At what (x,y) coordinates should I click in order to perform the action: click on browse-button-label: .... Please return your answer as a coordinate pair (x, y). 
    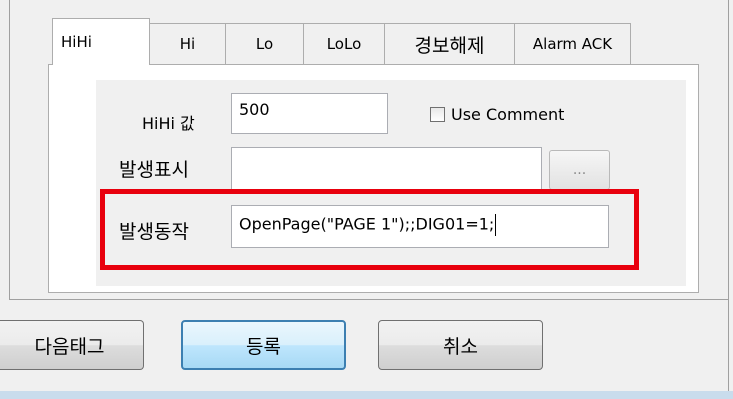
    Looking at the image, I should click on (579, 170).